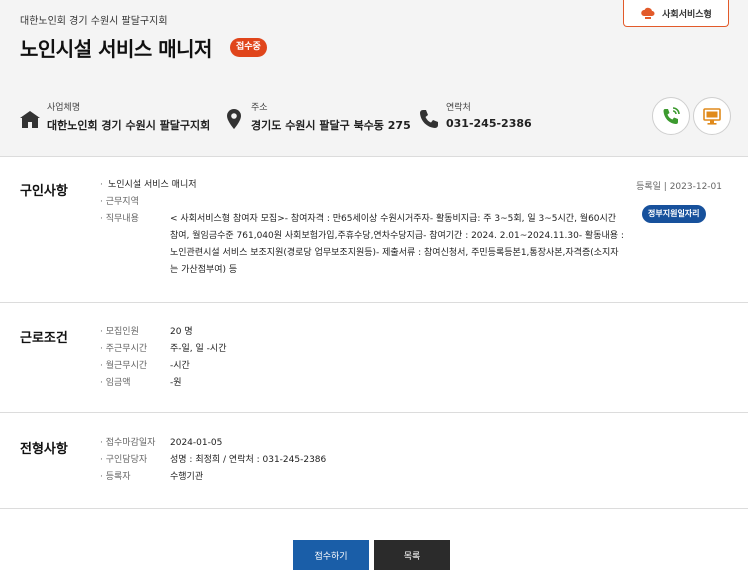 The width and height of the screenshot is (748, 582). I want to click on registered-date: 등록일 | 2023-12-01, so click(679, 187).